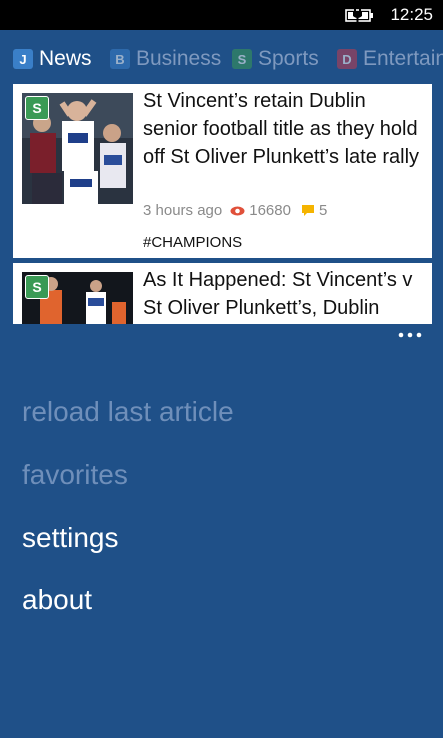 This screenshot has width=443, height=738. What do you see at coordinates (242, 59) in the screenshot?
I see `sports-badge-icon: S` at bounding box center [242, 59].